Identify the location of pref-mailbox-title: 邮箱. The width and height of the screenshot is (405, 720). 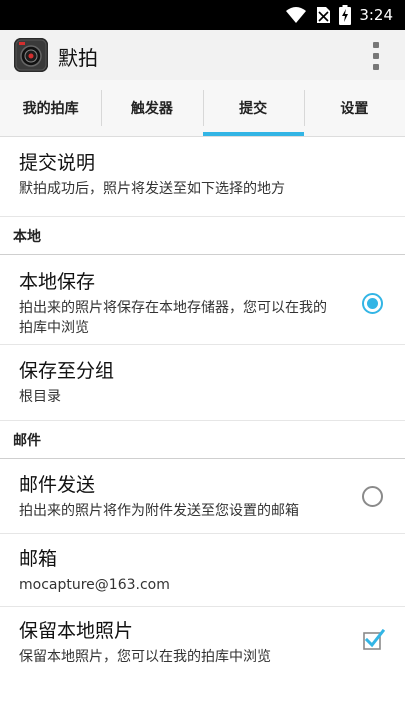
(38, 559).